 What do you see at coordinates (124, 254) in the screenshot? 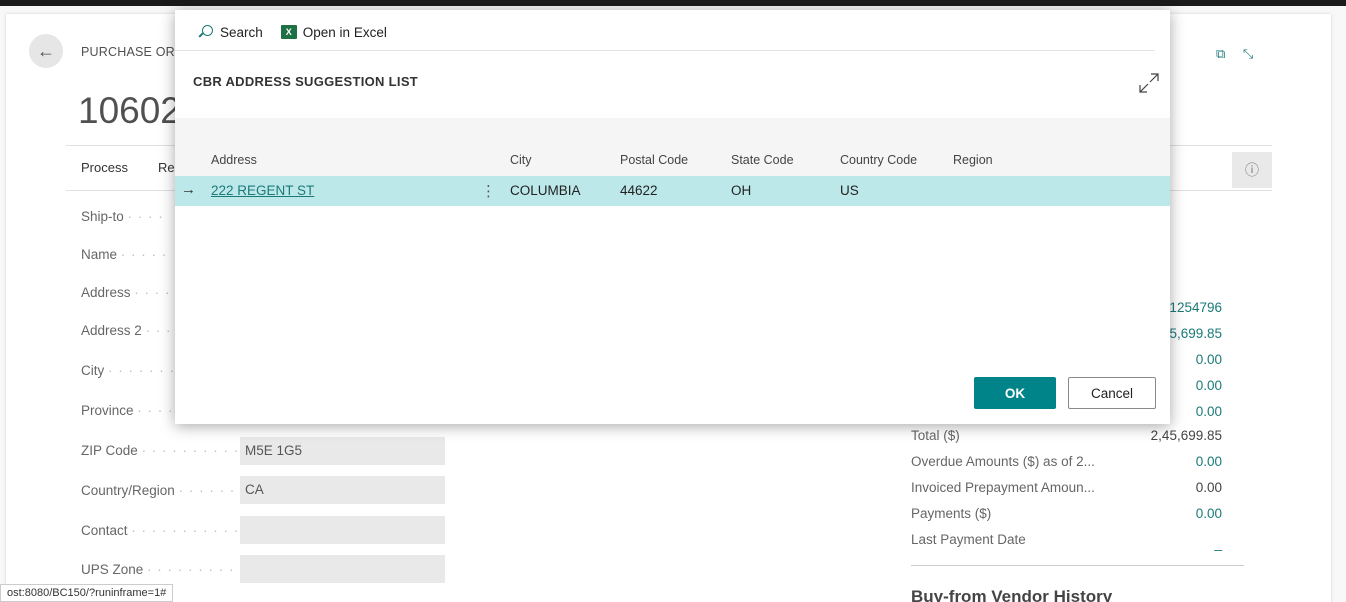
I see `field-label-name: Name · · · · ·` at bounding box center [124, 254].